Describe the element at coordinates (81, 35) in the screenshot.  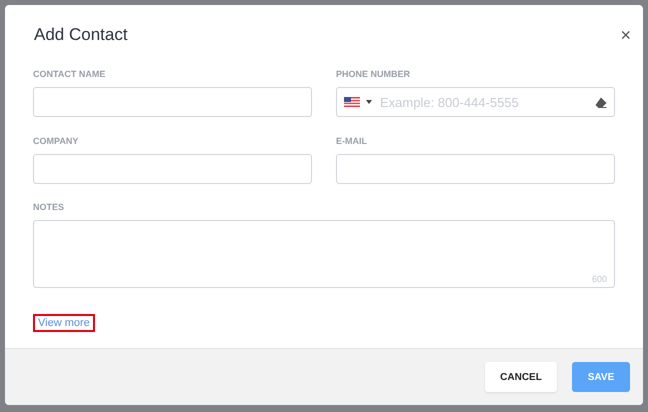
I see `dialog-title: Add Contact` at that location.